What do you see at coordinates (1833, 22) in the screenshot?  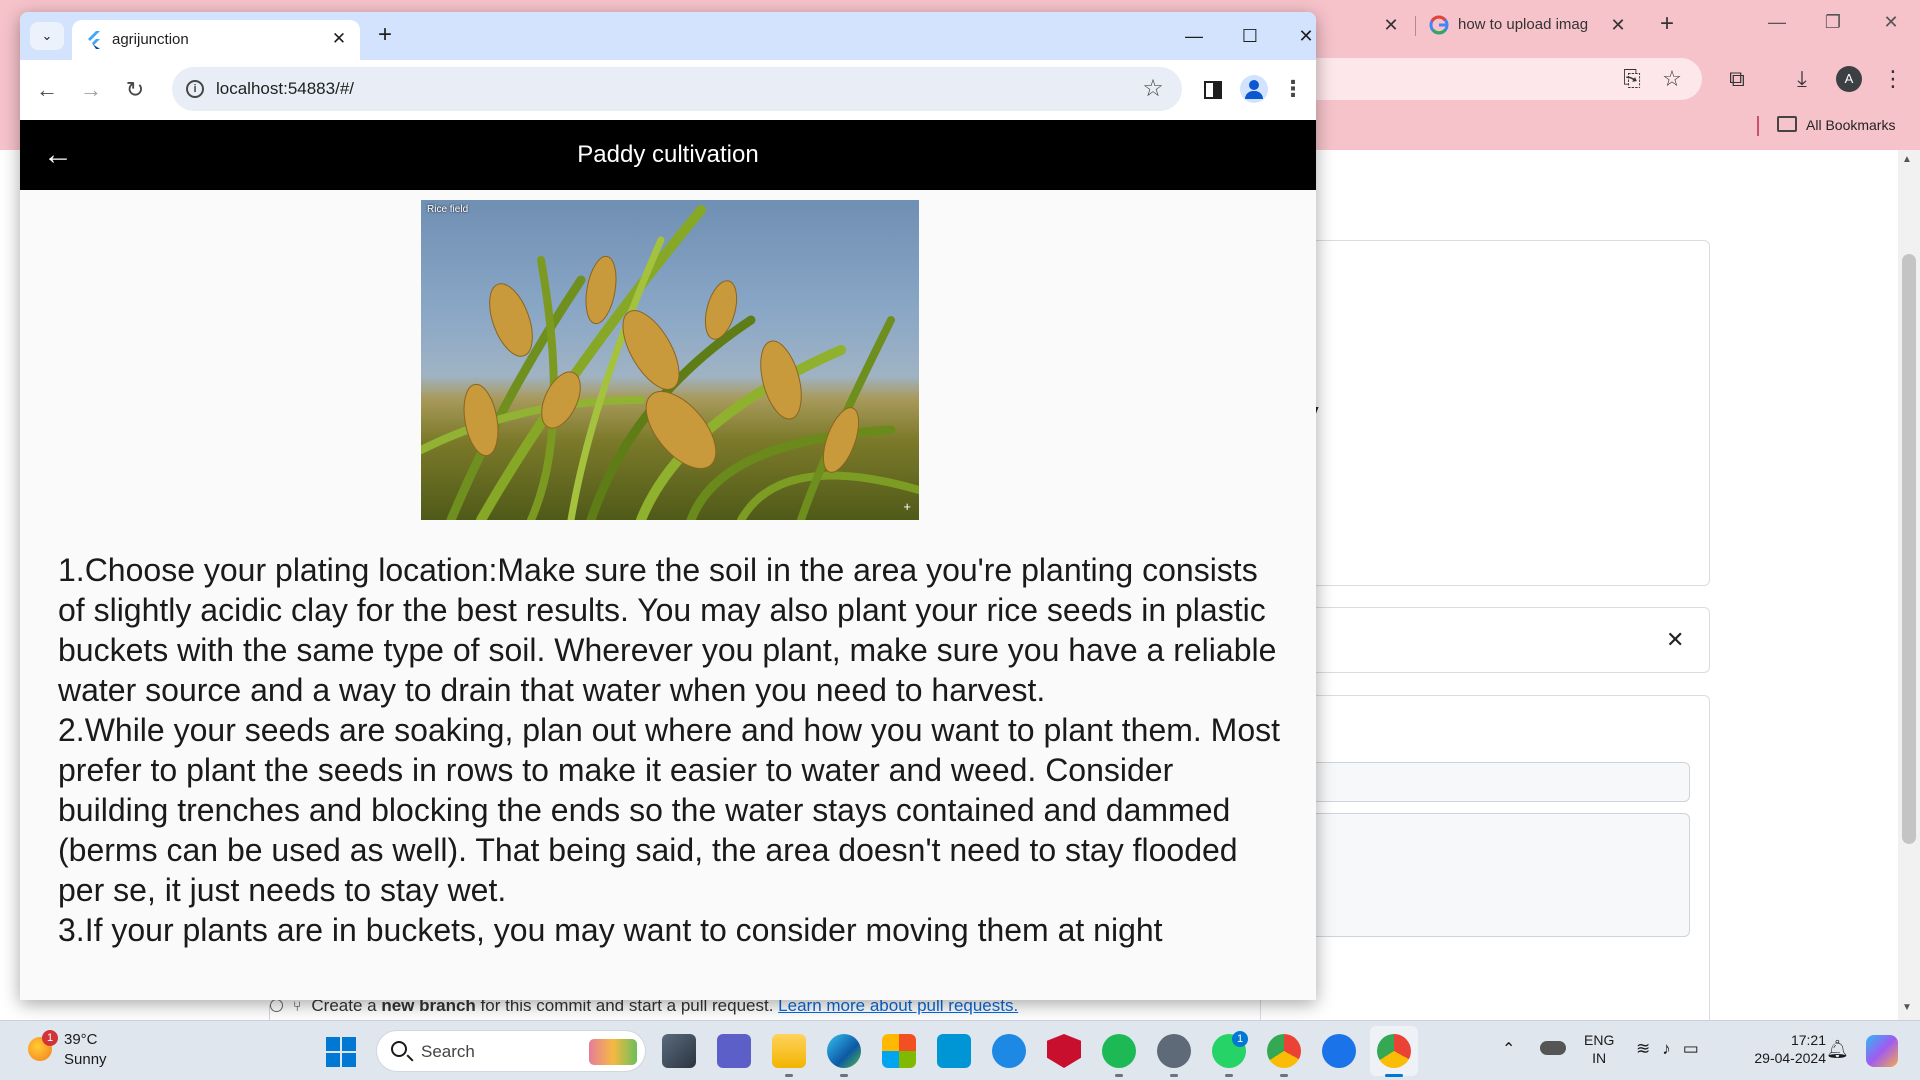 I see `restore-icon: ❐` at bounding box center [1833, 22].